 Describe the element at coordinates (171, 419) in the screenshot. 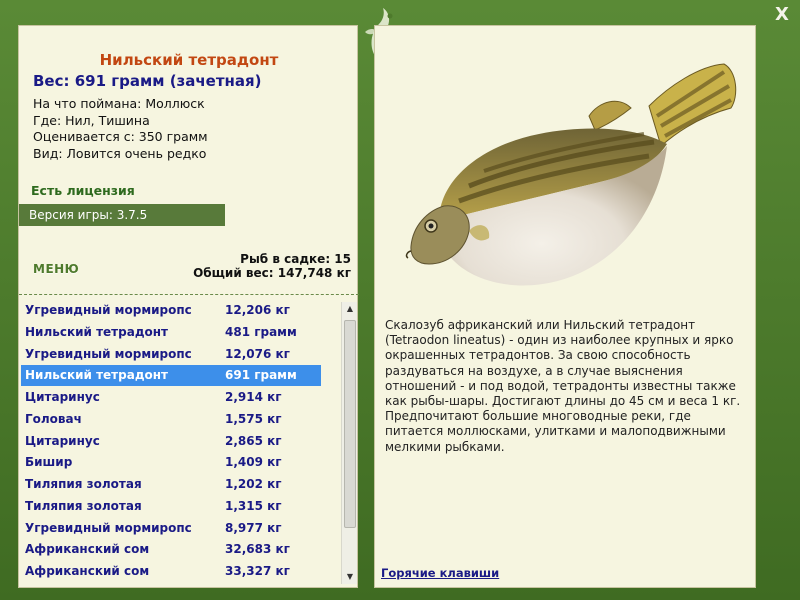

I see `list-item: Головач 1,575 кг` at that location.